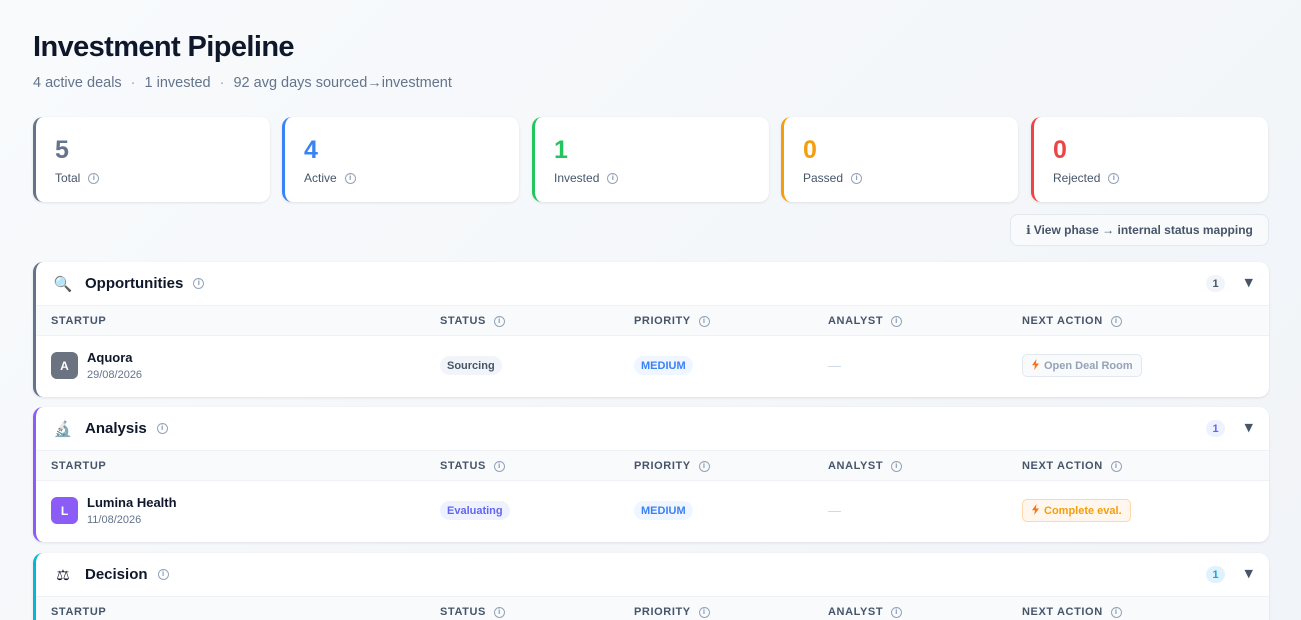 This screenshot has height=620, width=1301. Describe the element at coordinates (1062, 612) in the screenshot. I see `column-header-label: NEXT ACTION` at that location.